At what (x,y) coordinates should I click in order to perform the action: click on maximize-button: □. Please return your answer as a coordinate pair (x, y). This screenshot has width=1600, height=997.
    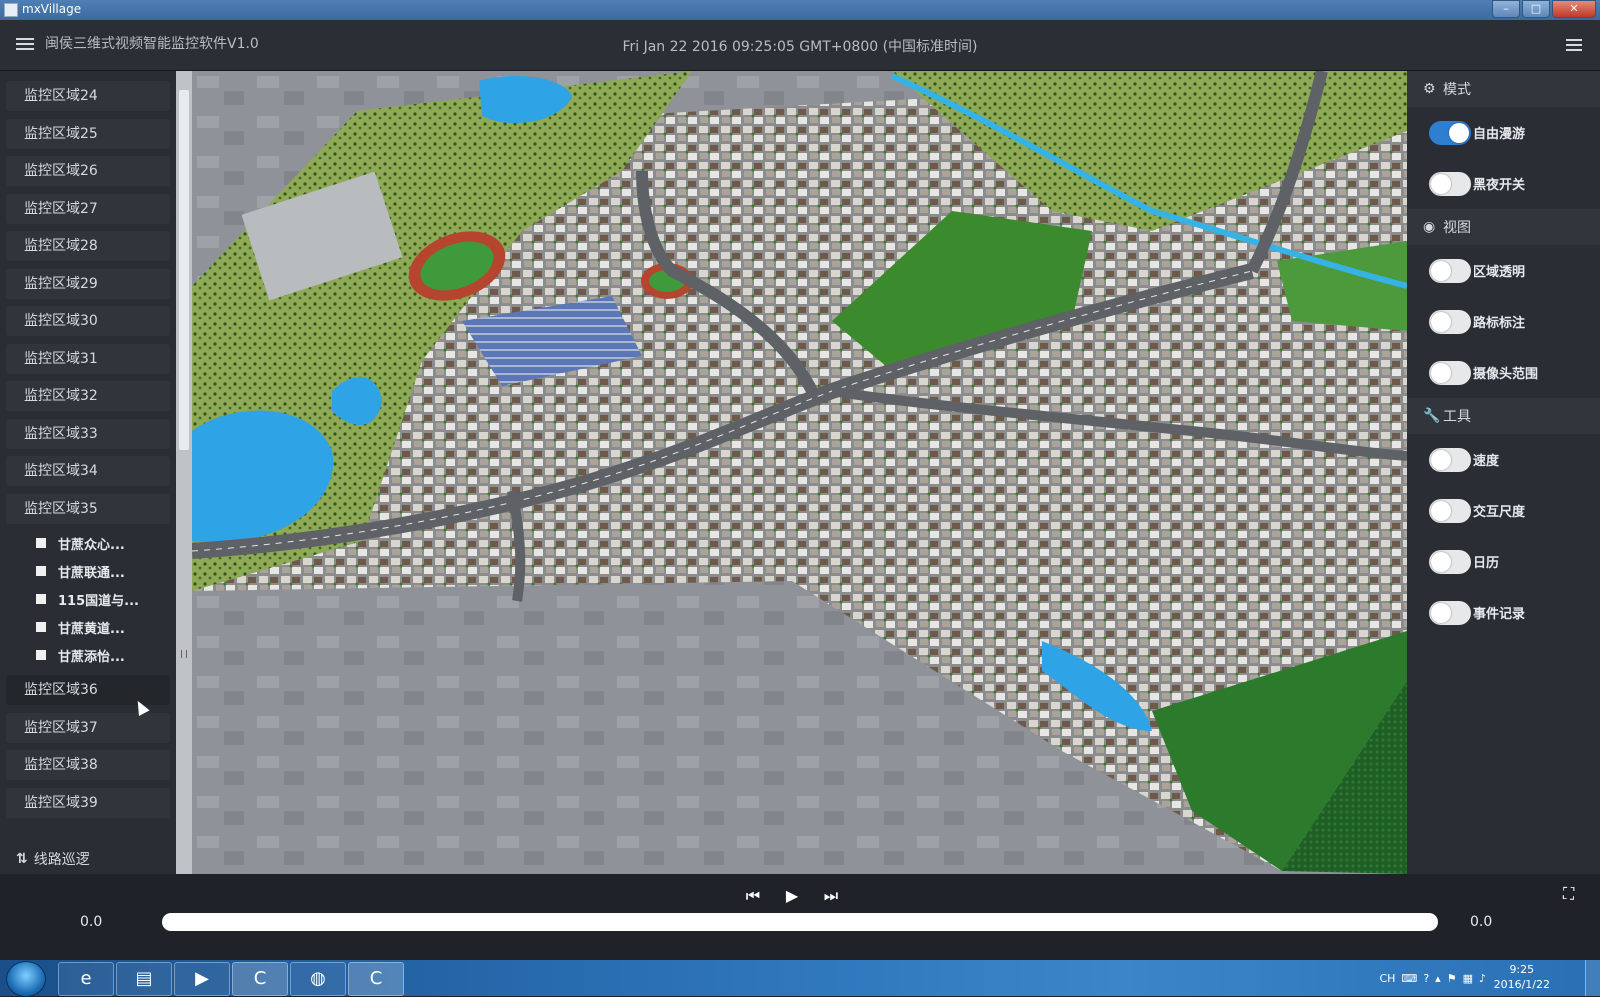
    Looking at the image, I should click on (1536, 9).